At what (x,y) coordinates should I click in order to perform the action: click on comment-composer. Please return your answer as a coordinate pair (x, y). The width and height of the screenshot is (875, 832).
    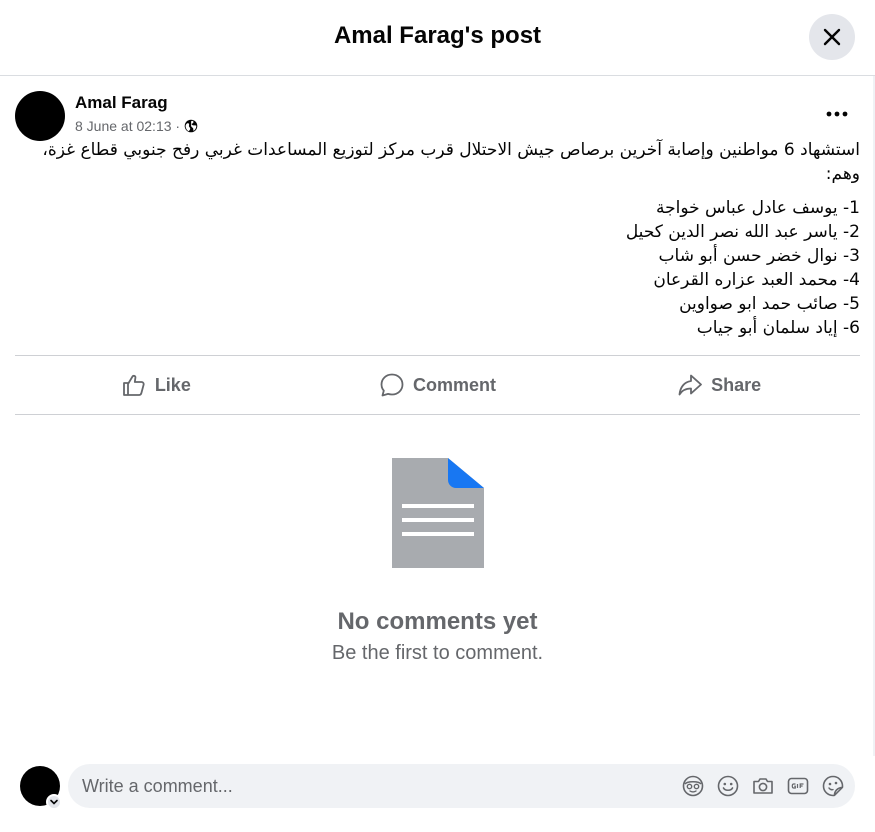
    Looking at the image, I should click on (461, 786).